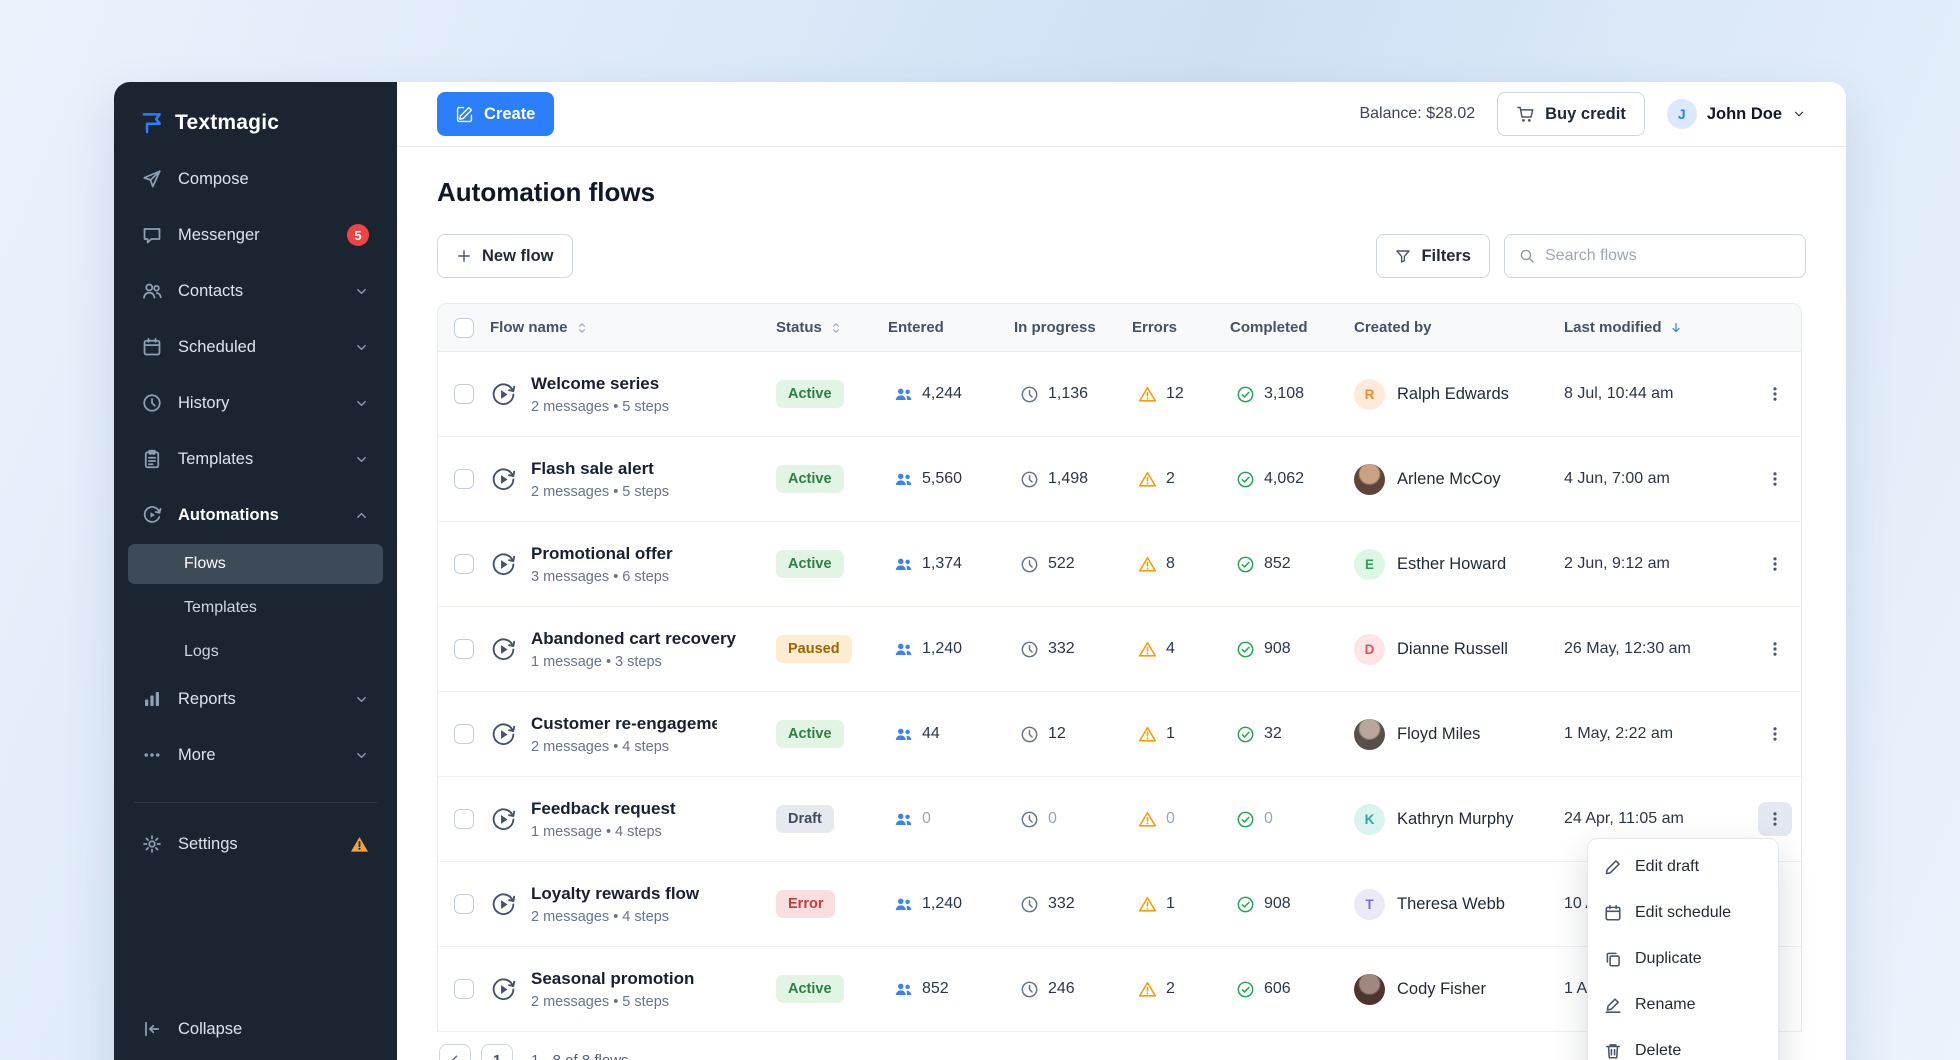 Image resolution: width=1960 pixels, height=1060 pixels. What do you see at coordinates (1170, 903) in the screenshot?
I see `errors-value: 1` at bounding box center [1170, 903].